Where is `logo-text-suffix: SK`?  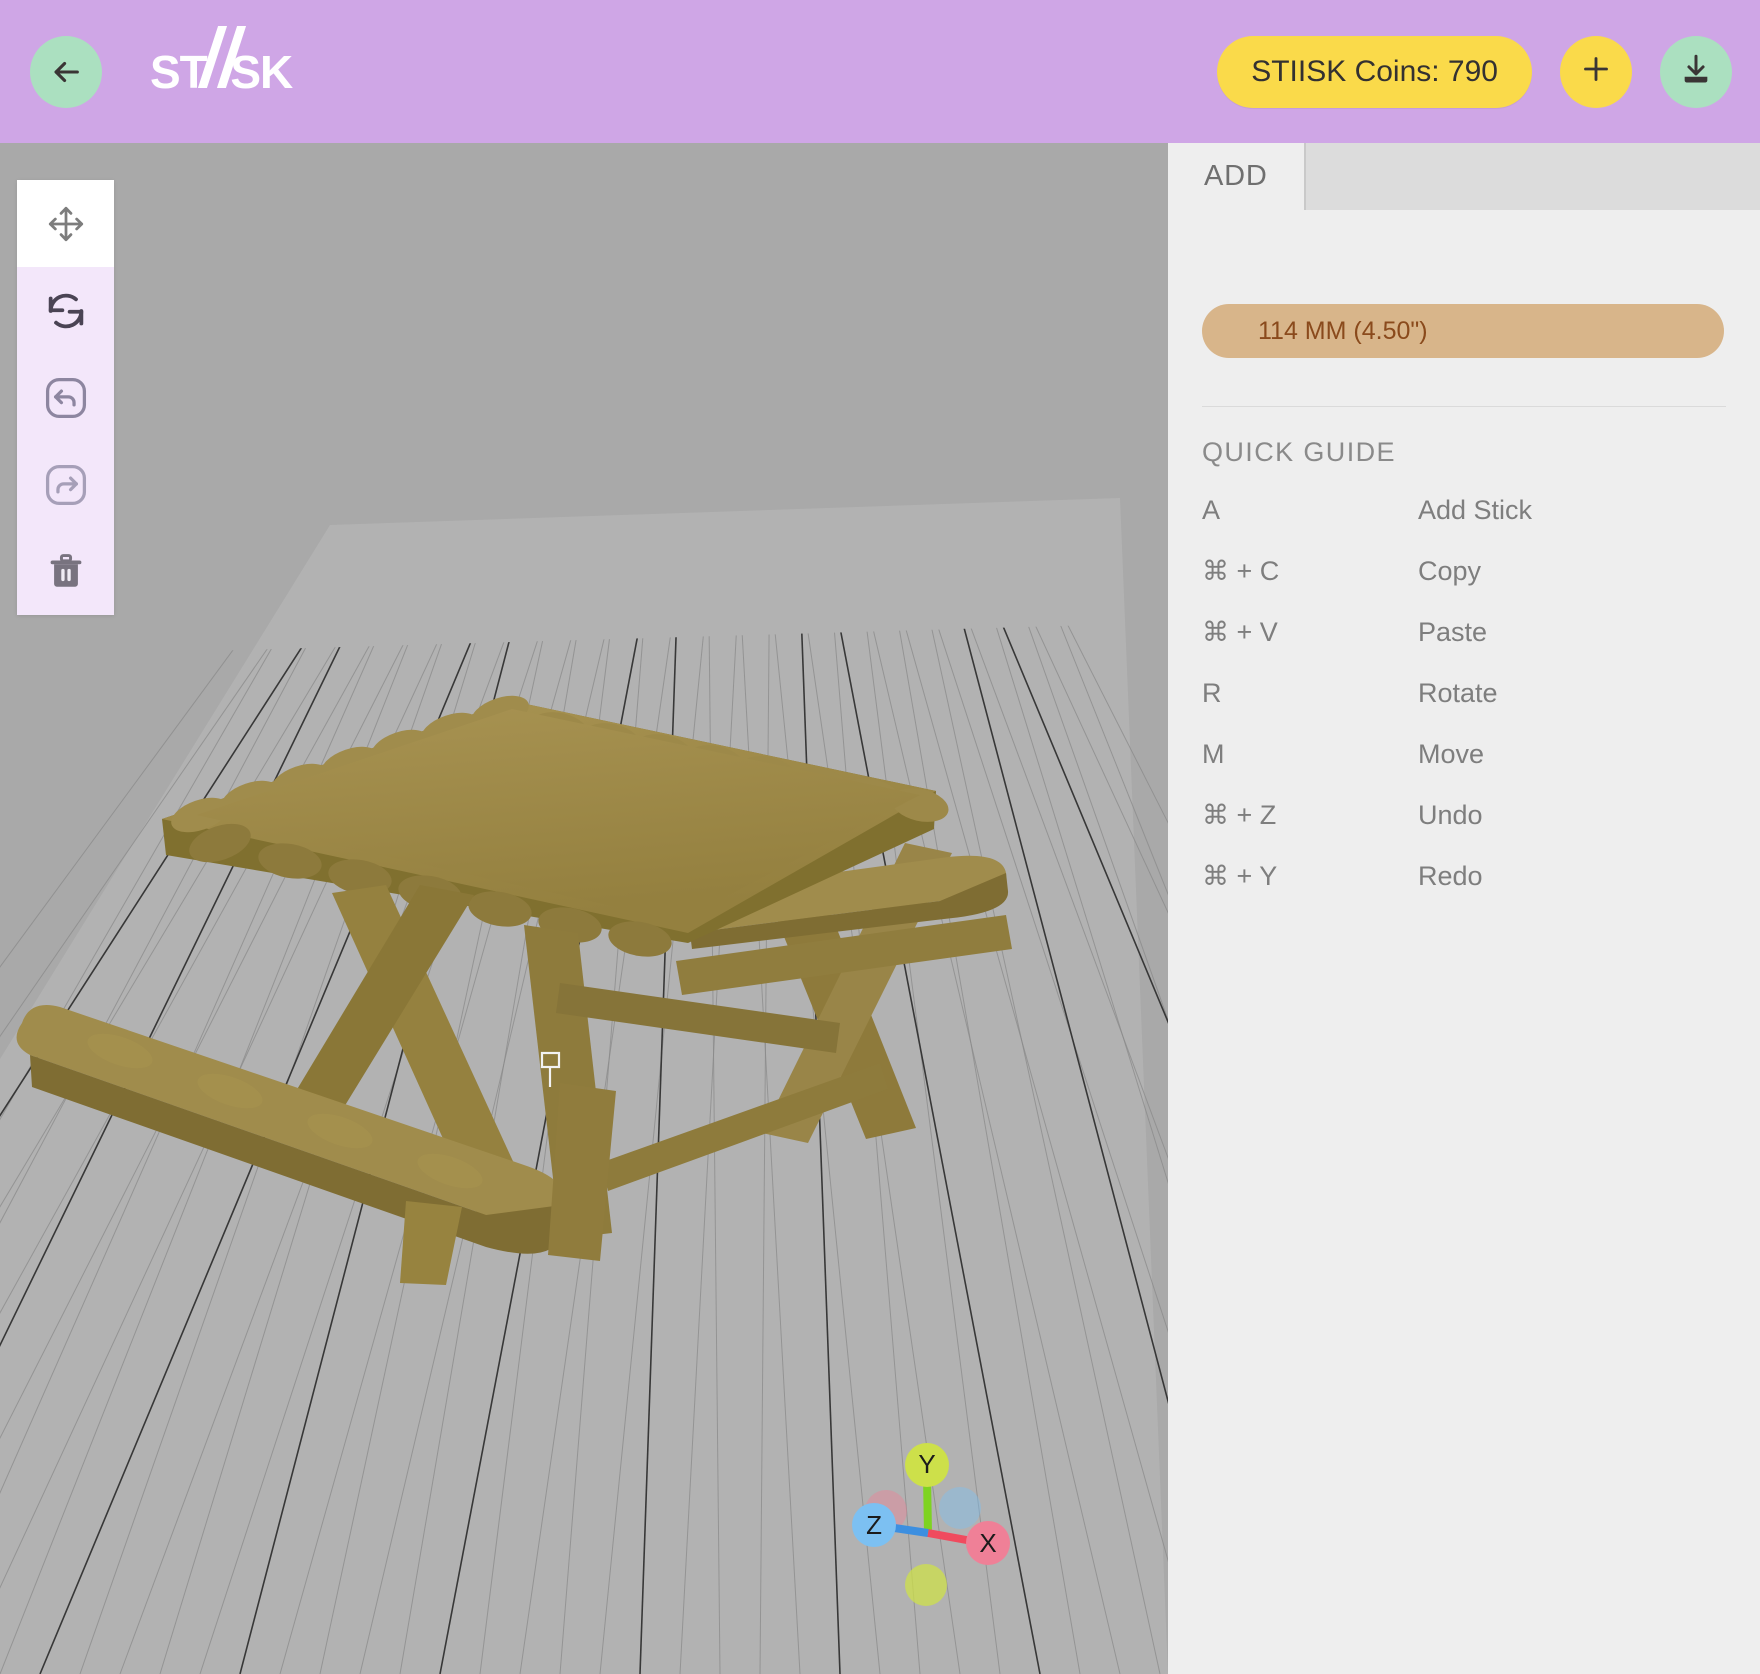 logo-text-suffix: SK is located at coordinates (261, 71).